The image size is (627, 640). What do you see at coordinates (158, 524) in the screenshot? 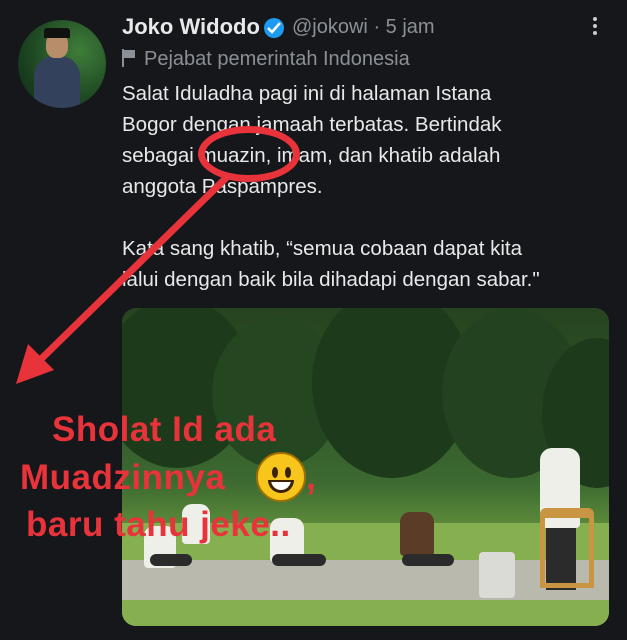
I see `meme-caption-line: baru tahu jeke..` at bounding box center [158, 524].